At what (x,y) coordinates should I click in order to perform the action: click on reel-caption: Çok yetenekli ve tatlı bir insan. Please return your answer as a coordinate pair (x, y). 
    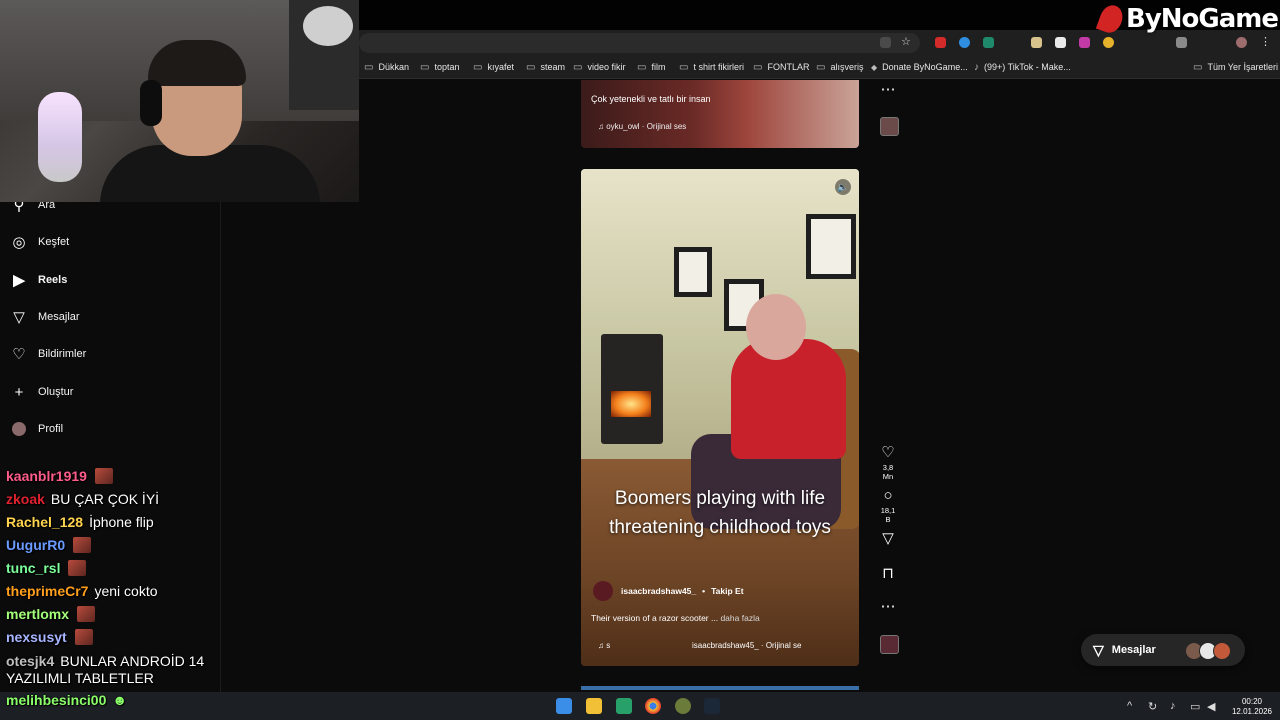
    Looking at the image, I should click on (651, 99).